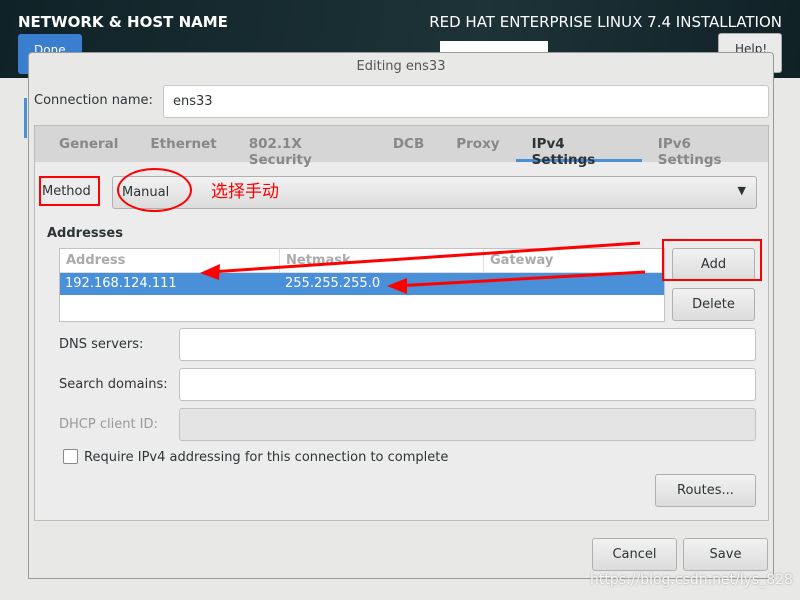  I want to click on page-title: NETWORK & HOST NAME, so click(123, 22).